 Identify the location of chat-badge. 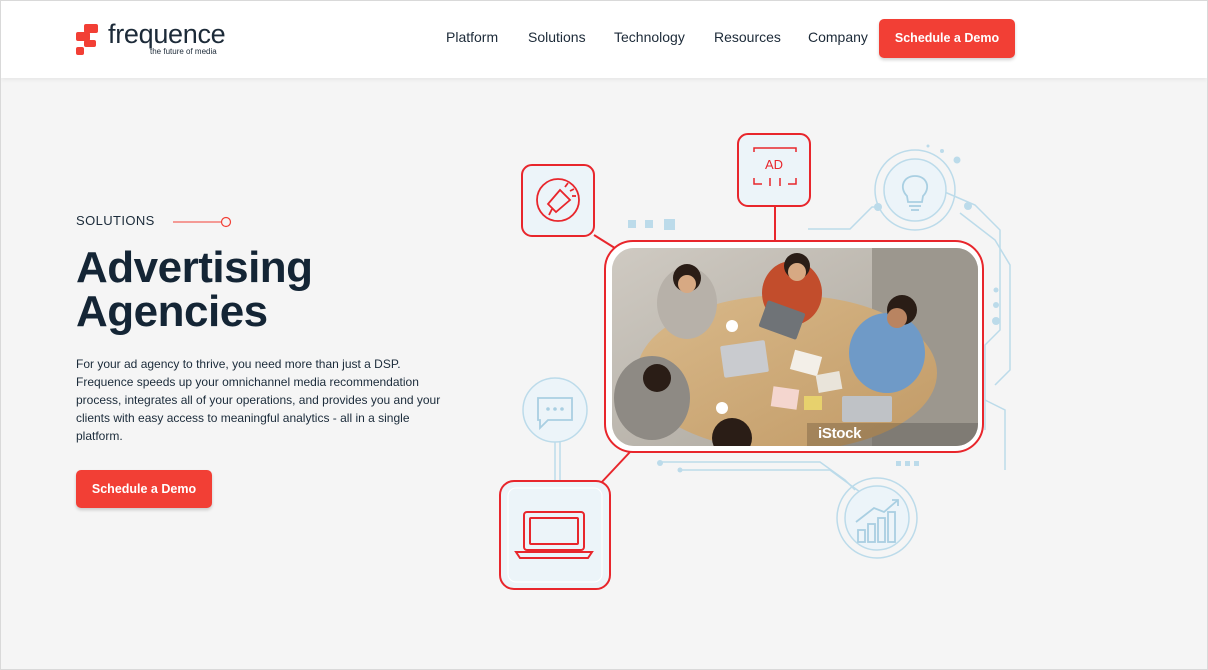
(555, 410).